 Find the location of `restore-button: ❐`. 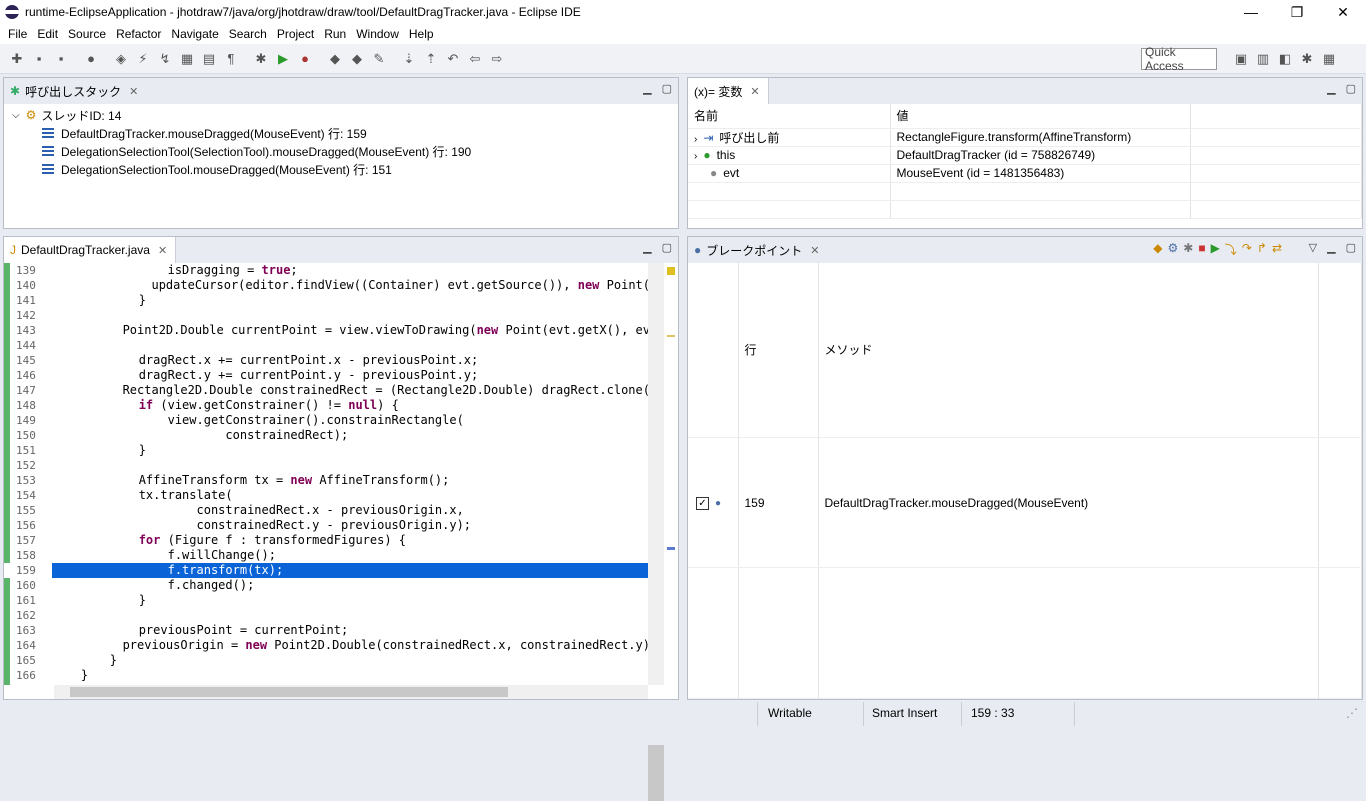

restore-button: ❐ is located at coordinates (1297, 12).